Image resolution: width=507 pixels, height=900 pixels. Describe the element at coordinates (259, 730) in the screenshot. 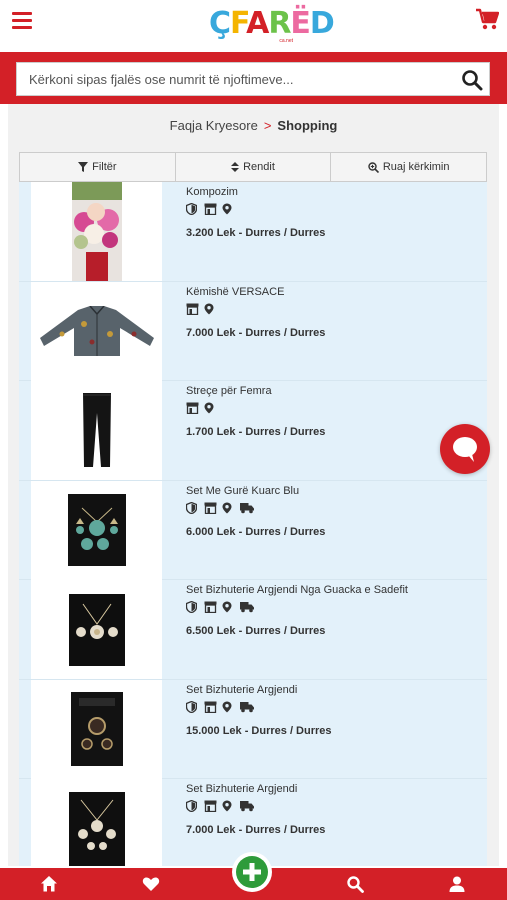

I see `listing-price: 15.000 Lek - Durres / Durres` at that location.